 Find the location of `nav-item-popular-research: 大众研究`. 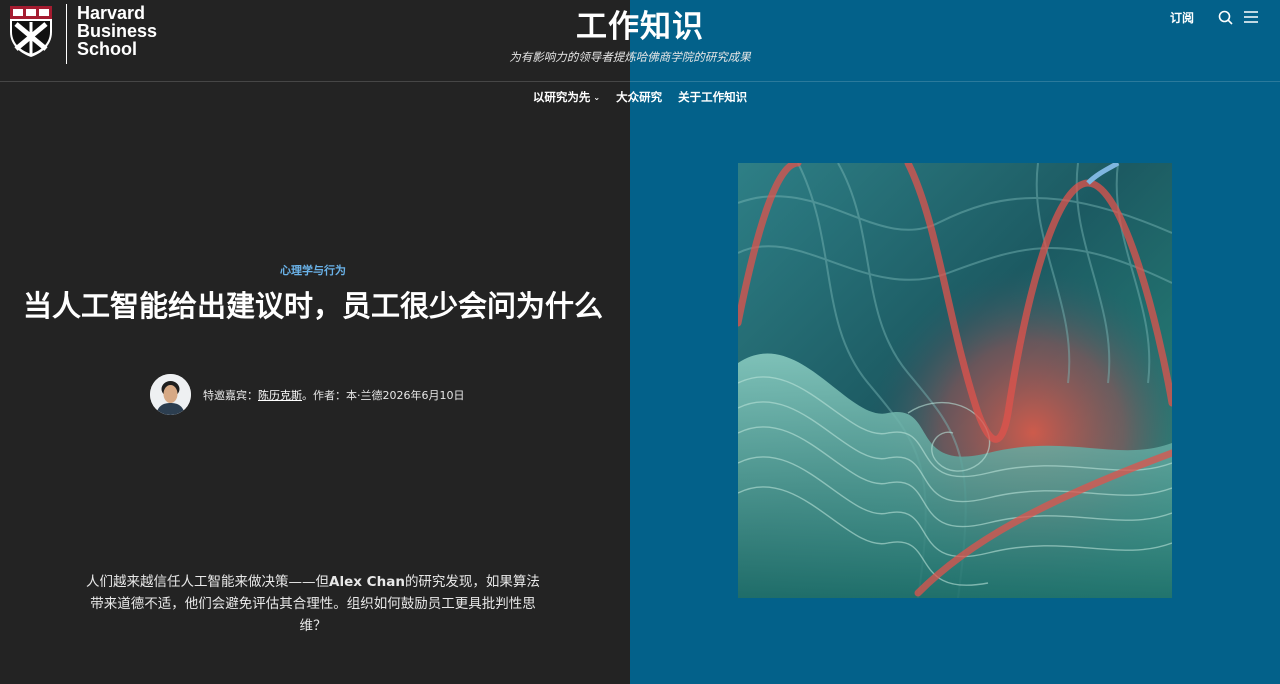

nav-item-popular-research: 大众研究 is located at coordinates (639, 97).